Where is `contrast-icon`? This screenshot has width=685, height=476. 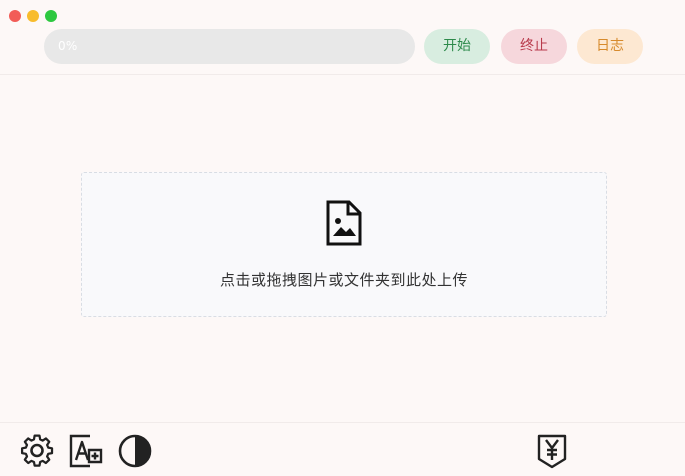 contrast-icon is located at coordinates (135, 451).